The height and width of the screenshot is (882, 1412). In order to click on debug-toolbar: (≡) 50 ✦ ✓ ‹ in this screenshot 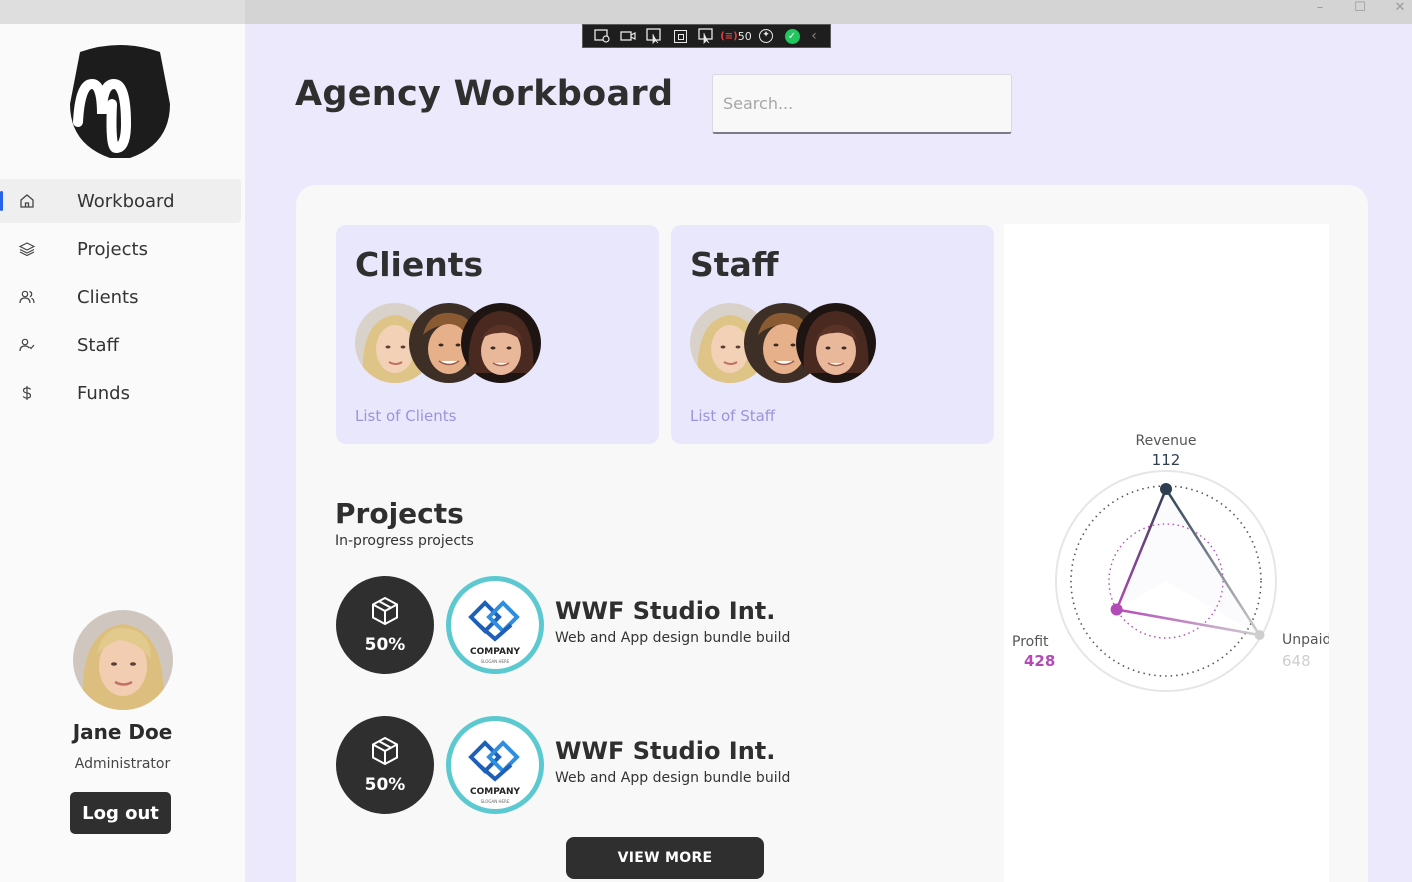, I will do `click(706, 36)`.